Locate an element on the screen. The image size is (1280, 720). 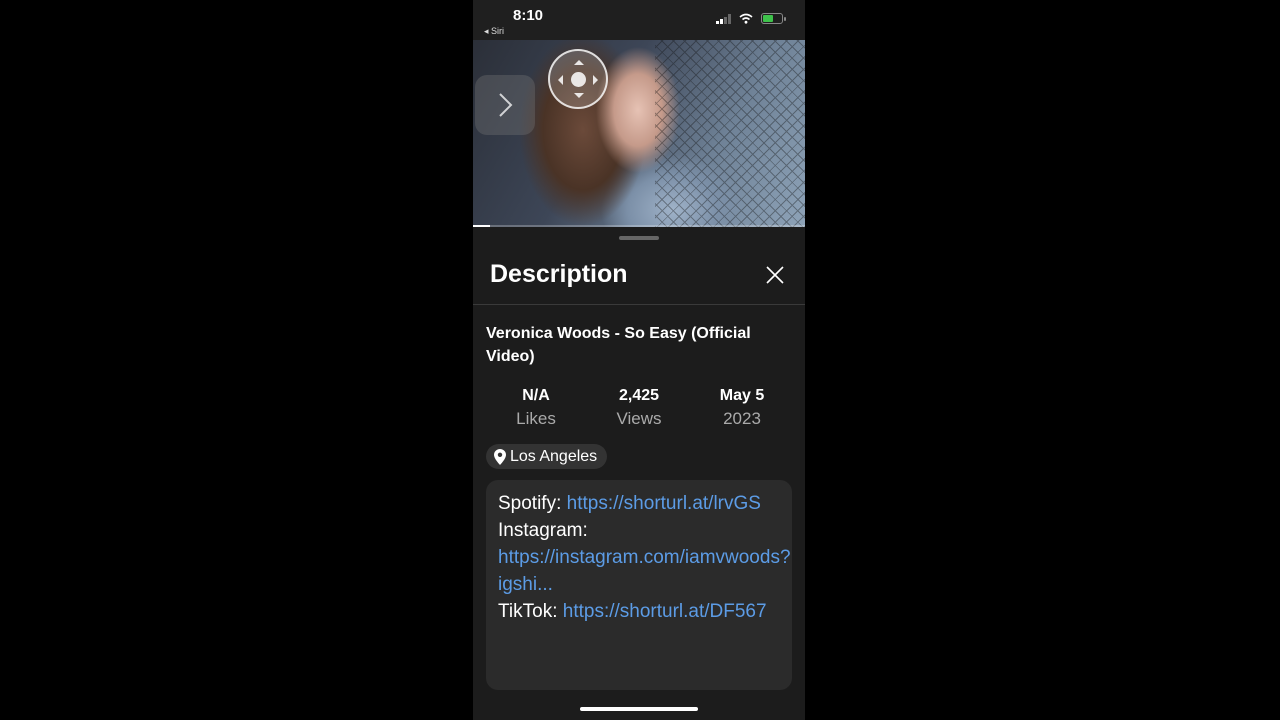
views-label: Views is located at coordinates (639, 418).